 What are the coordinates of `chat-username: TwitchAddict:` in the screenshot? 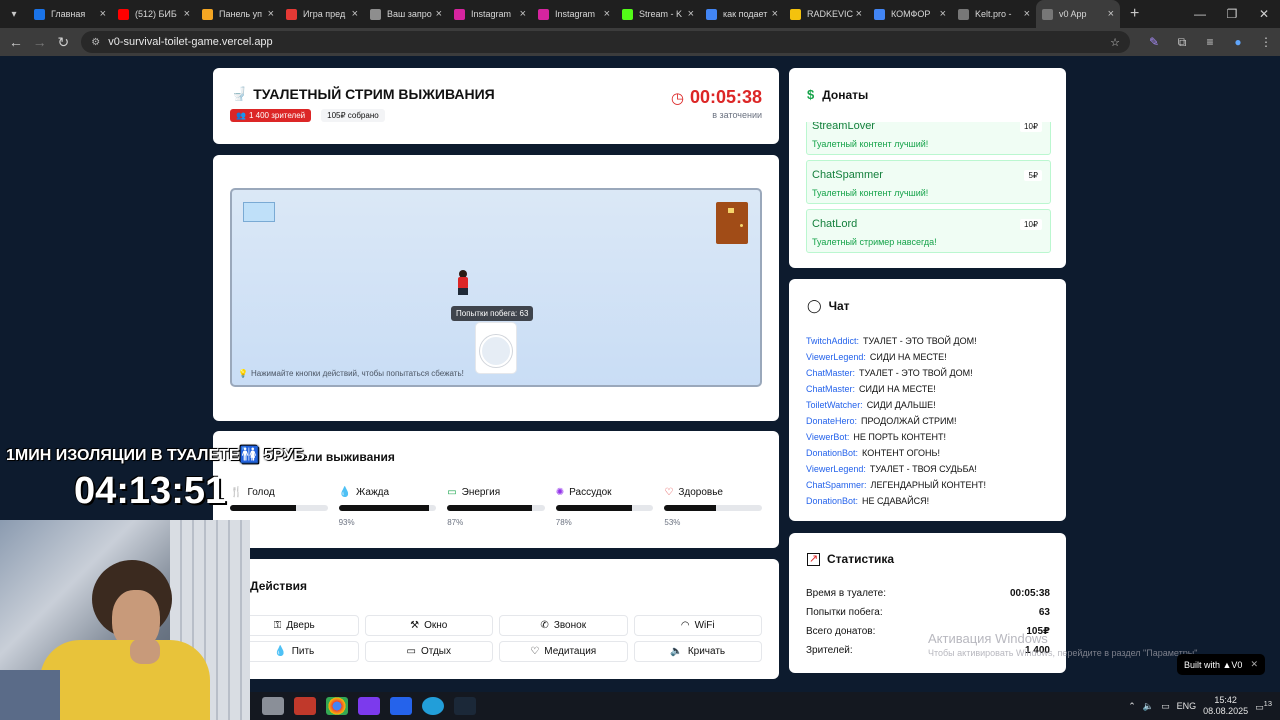 It's located at (832, 341).